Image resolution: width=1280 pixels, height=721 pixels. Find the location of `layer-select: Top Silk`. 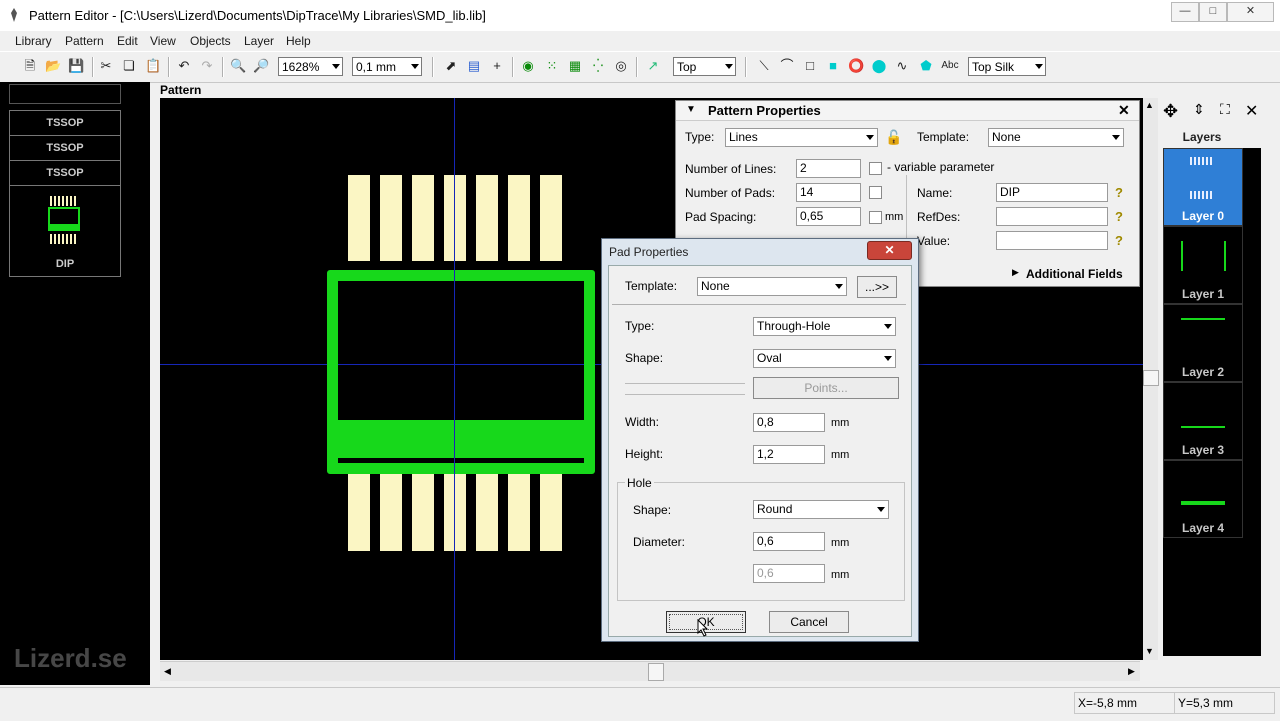

layer-select: Top Silk is located at coordinates (1007, 66).